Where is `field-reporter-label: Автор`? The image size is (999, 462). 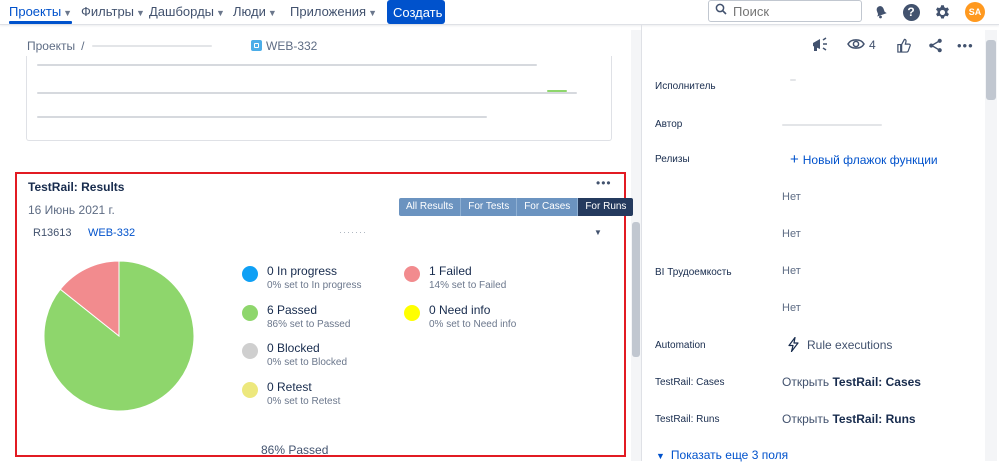 field-reporter-label: Автор is located at coordinates (669, 124).